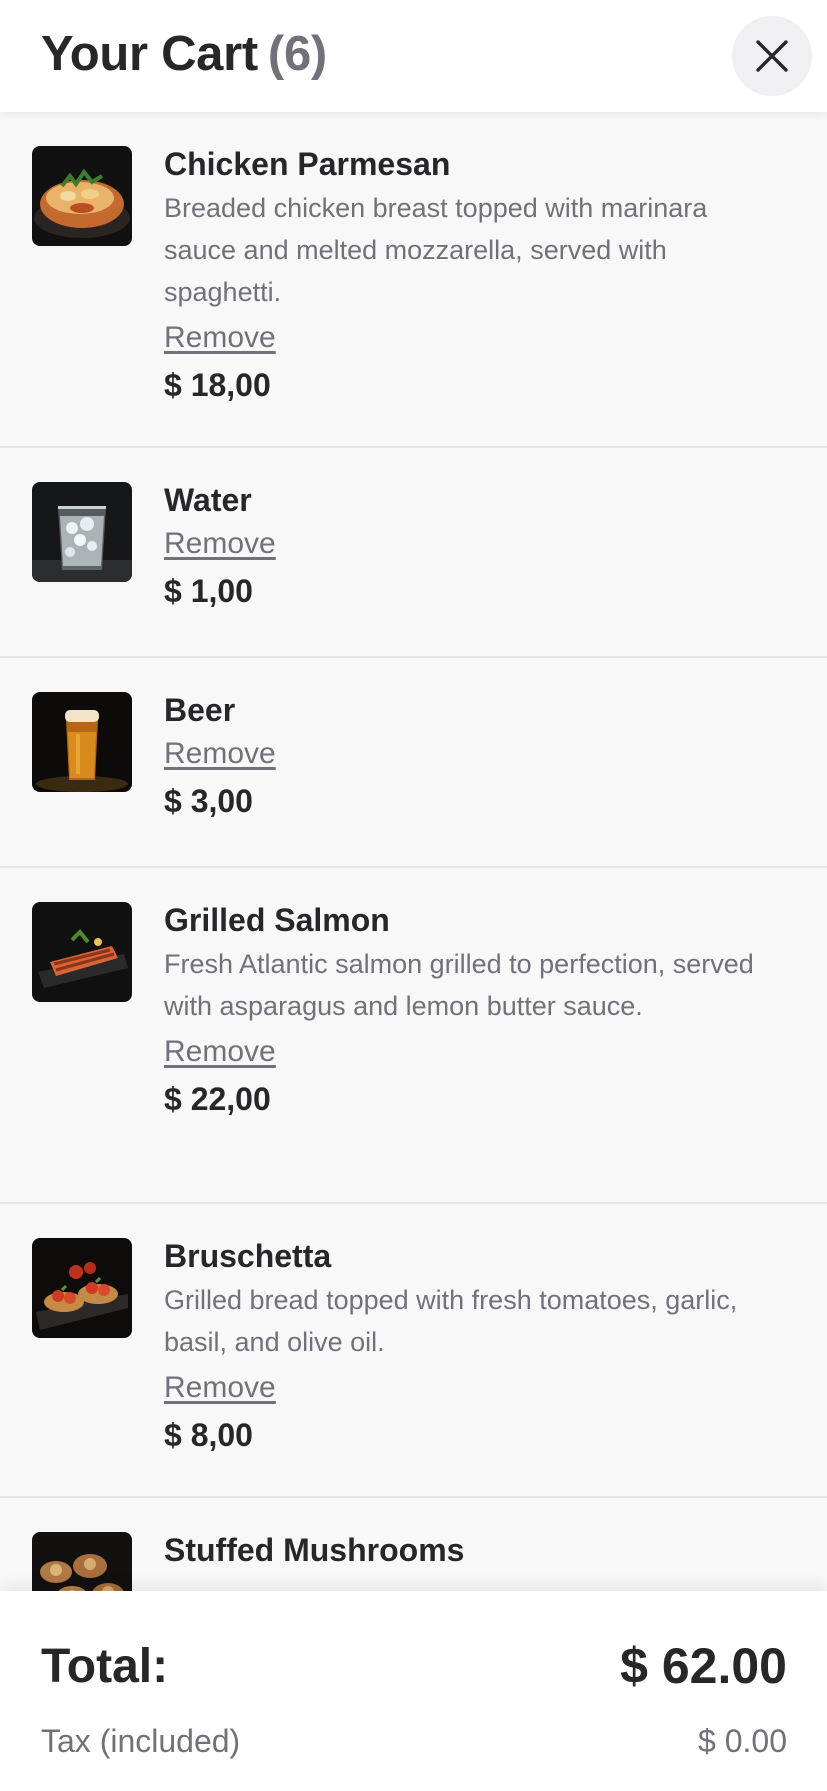 This screenshot has height=1791, width=827. What do you see at coordinates (413, 763) in the screenshot?
I see `cart-item: Beer Remove $ 3,00` at bounding box center [413, 763].